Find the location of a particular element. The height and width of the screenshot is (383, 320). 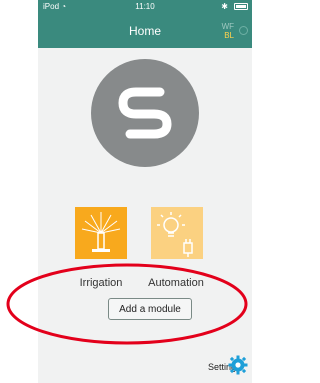

status-bar: iPod ◔ 11:10 ✱ is located at coordinates (145, 7).